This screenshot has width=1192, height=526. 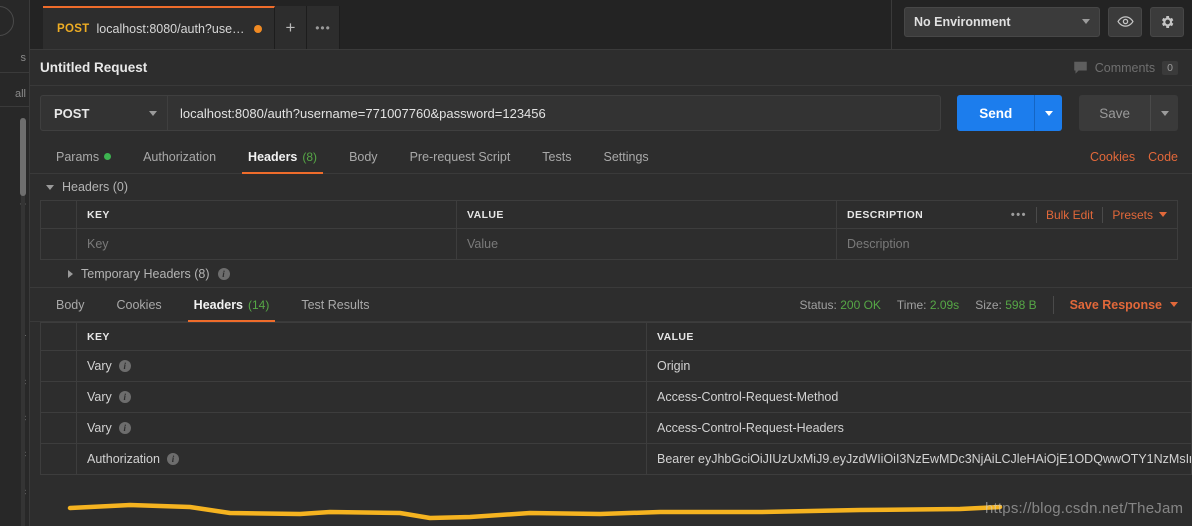 I want to click on response-tab-cookies: Cookies, so click(x=139, y=304).